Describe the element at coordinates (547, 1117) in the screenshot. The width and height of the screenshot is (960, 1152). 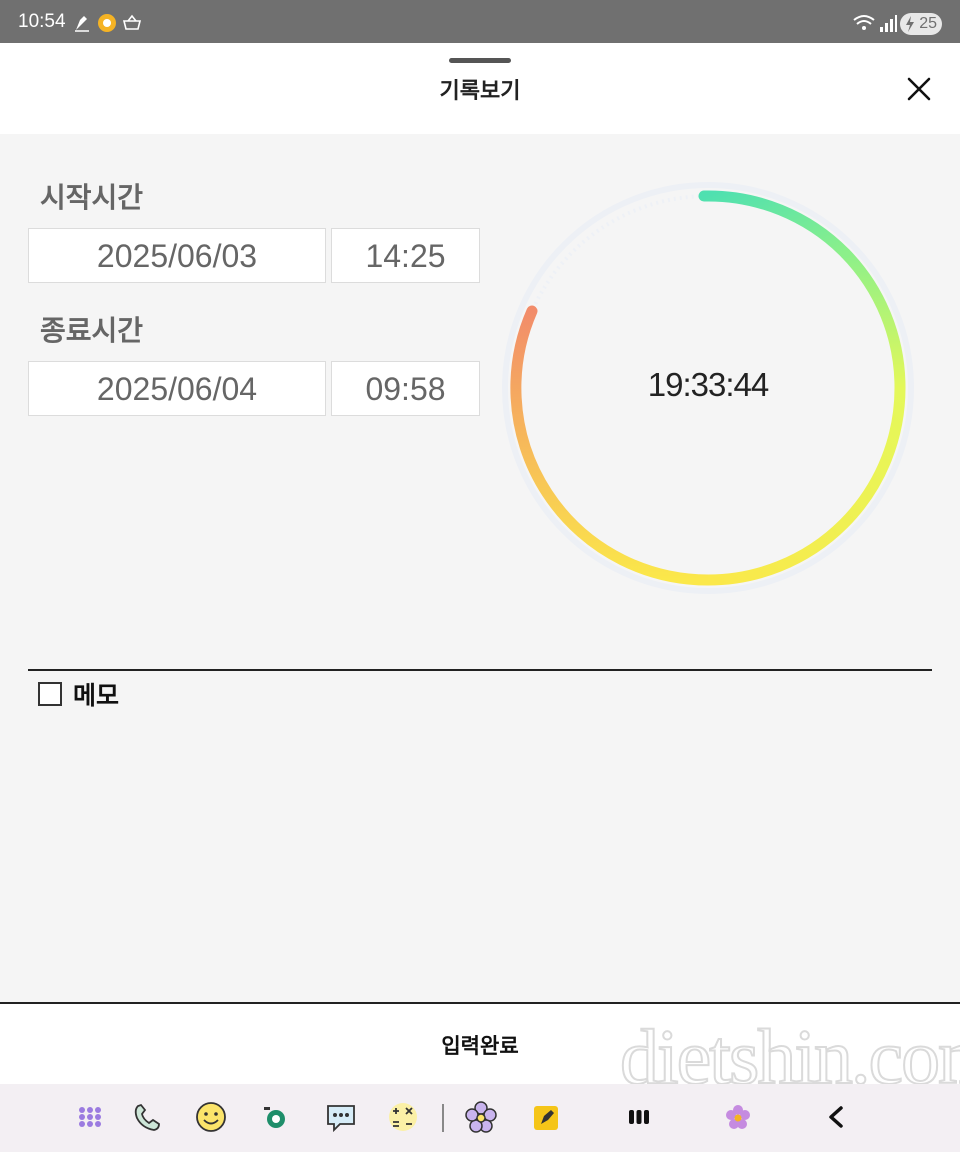
I see `note-app-icon` at that location.